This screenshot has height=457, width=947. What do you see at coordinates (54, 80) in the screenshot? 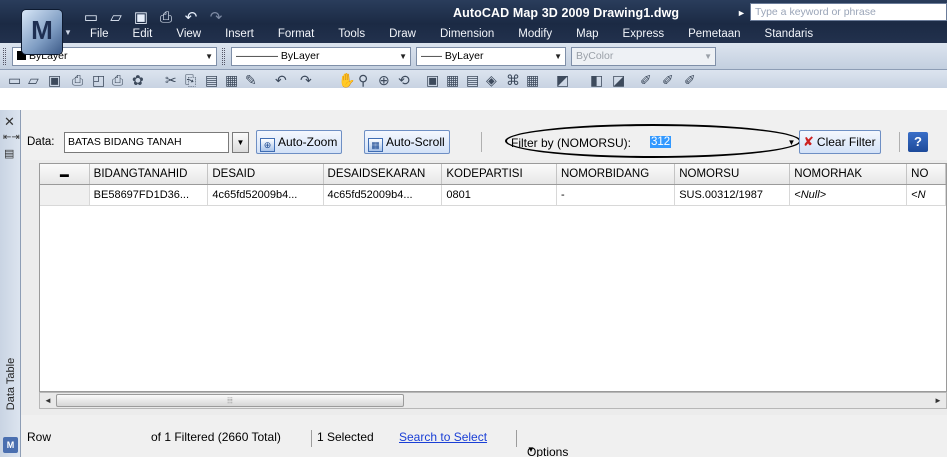
I see `save-icon: ▣` at bounding box center [54, 80].